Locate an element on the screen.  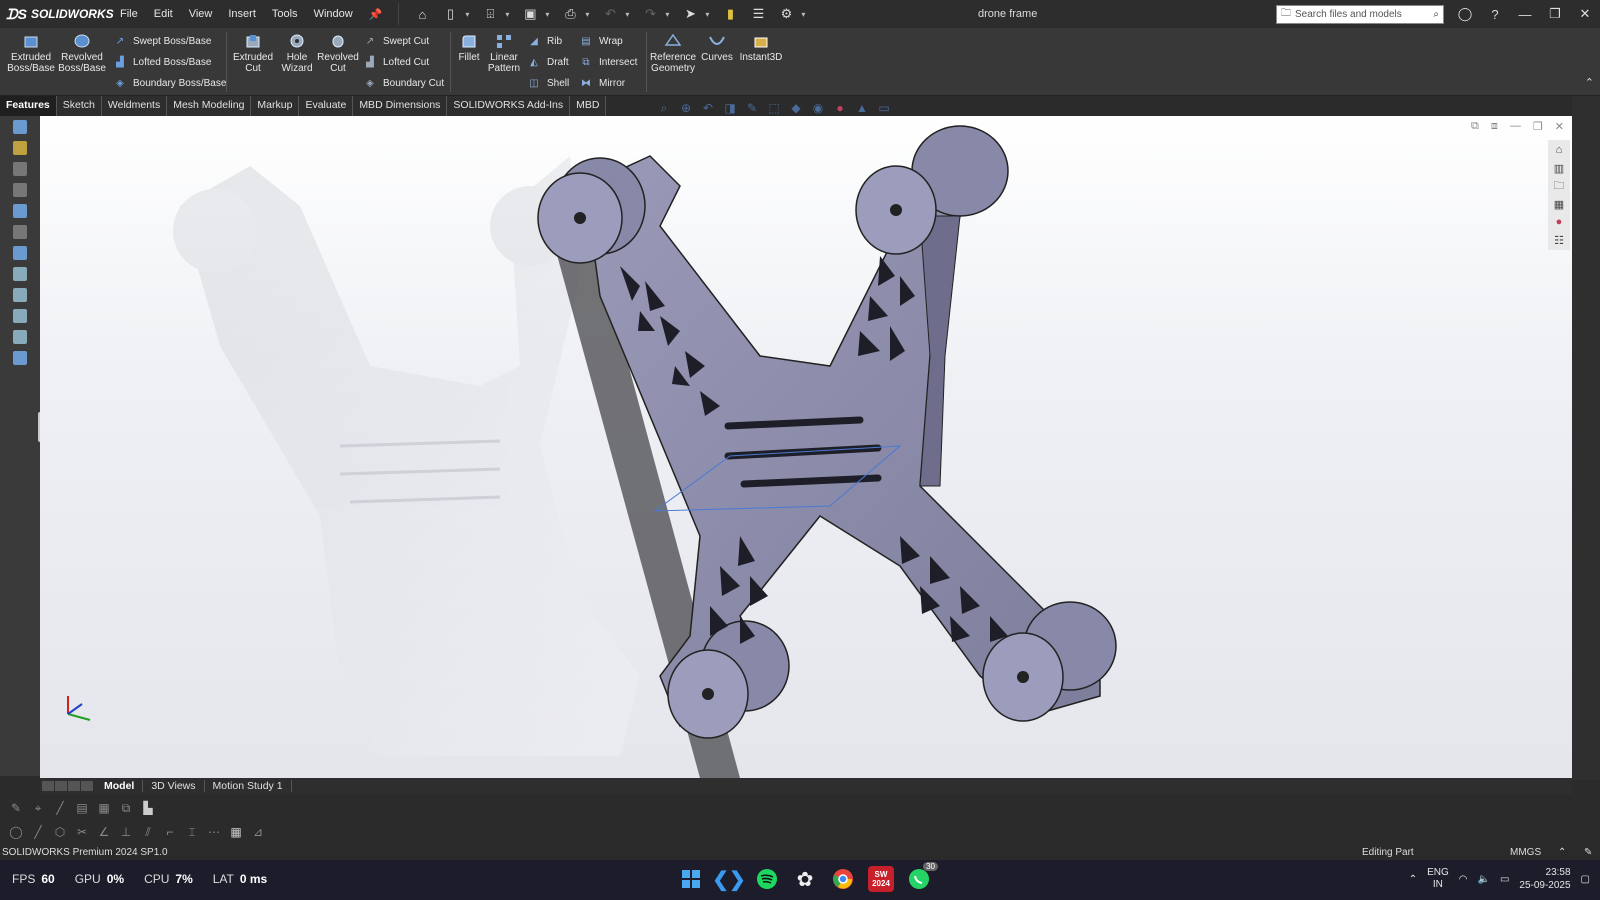
tab-solidworks-addins: SOLIDWORKS Add-Ins is located at coordinates (509, 106).